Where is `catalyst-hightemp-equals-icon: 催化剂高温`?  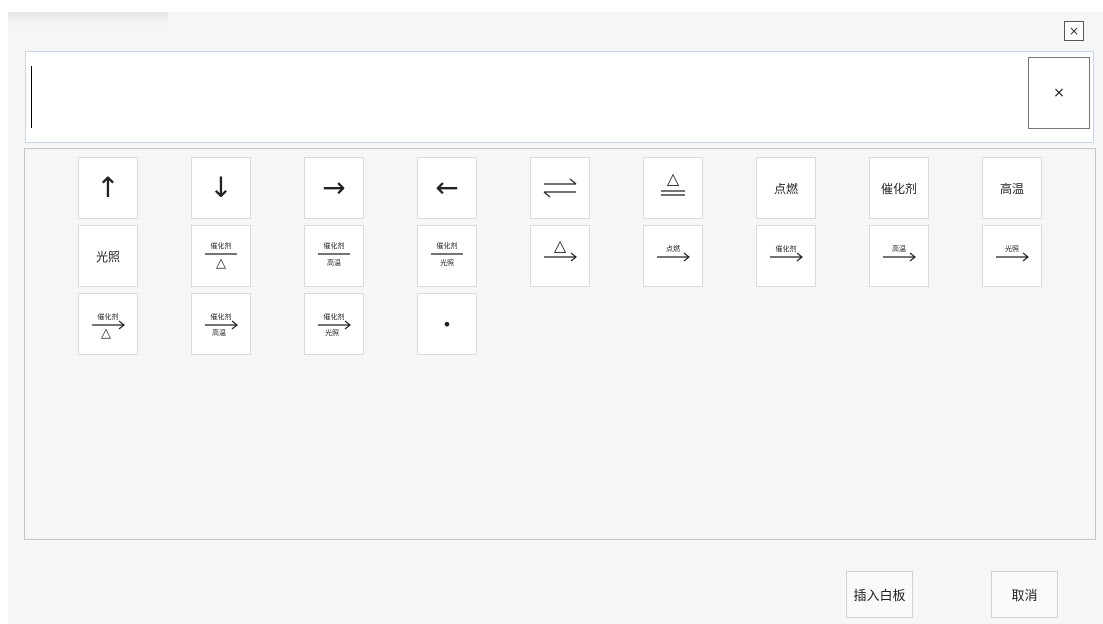
catalyst-hightemp-equals-icon: 催化剂高温 is located at coordinates (334, 254).